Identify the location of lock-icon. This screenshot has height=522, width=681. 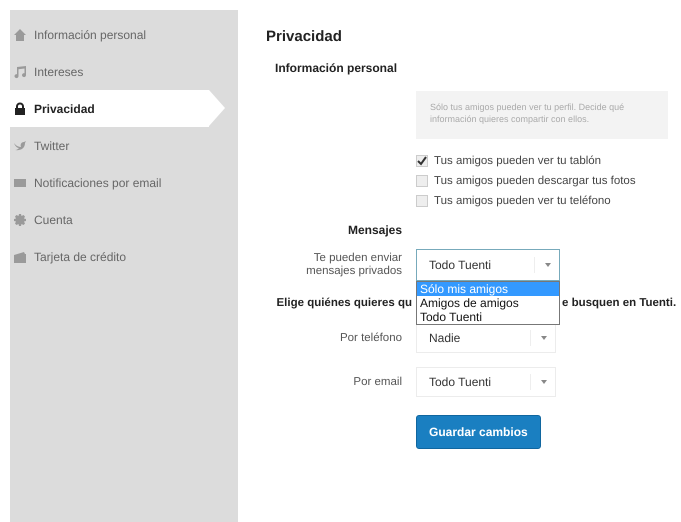
(20, 109).